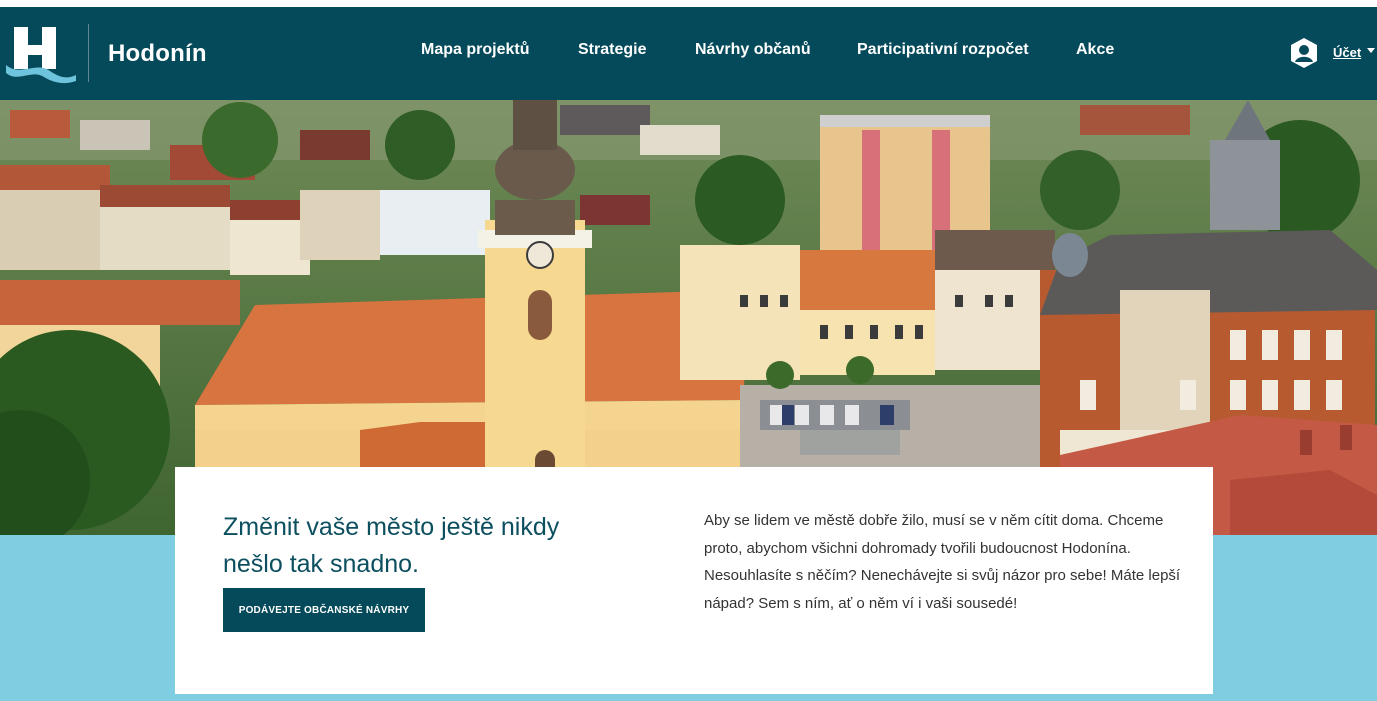  Describe the element at coordinates (1304, 53) in the screenshot. I see `account-icon` at that location.